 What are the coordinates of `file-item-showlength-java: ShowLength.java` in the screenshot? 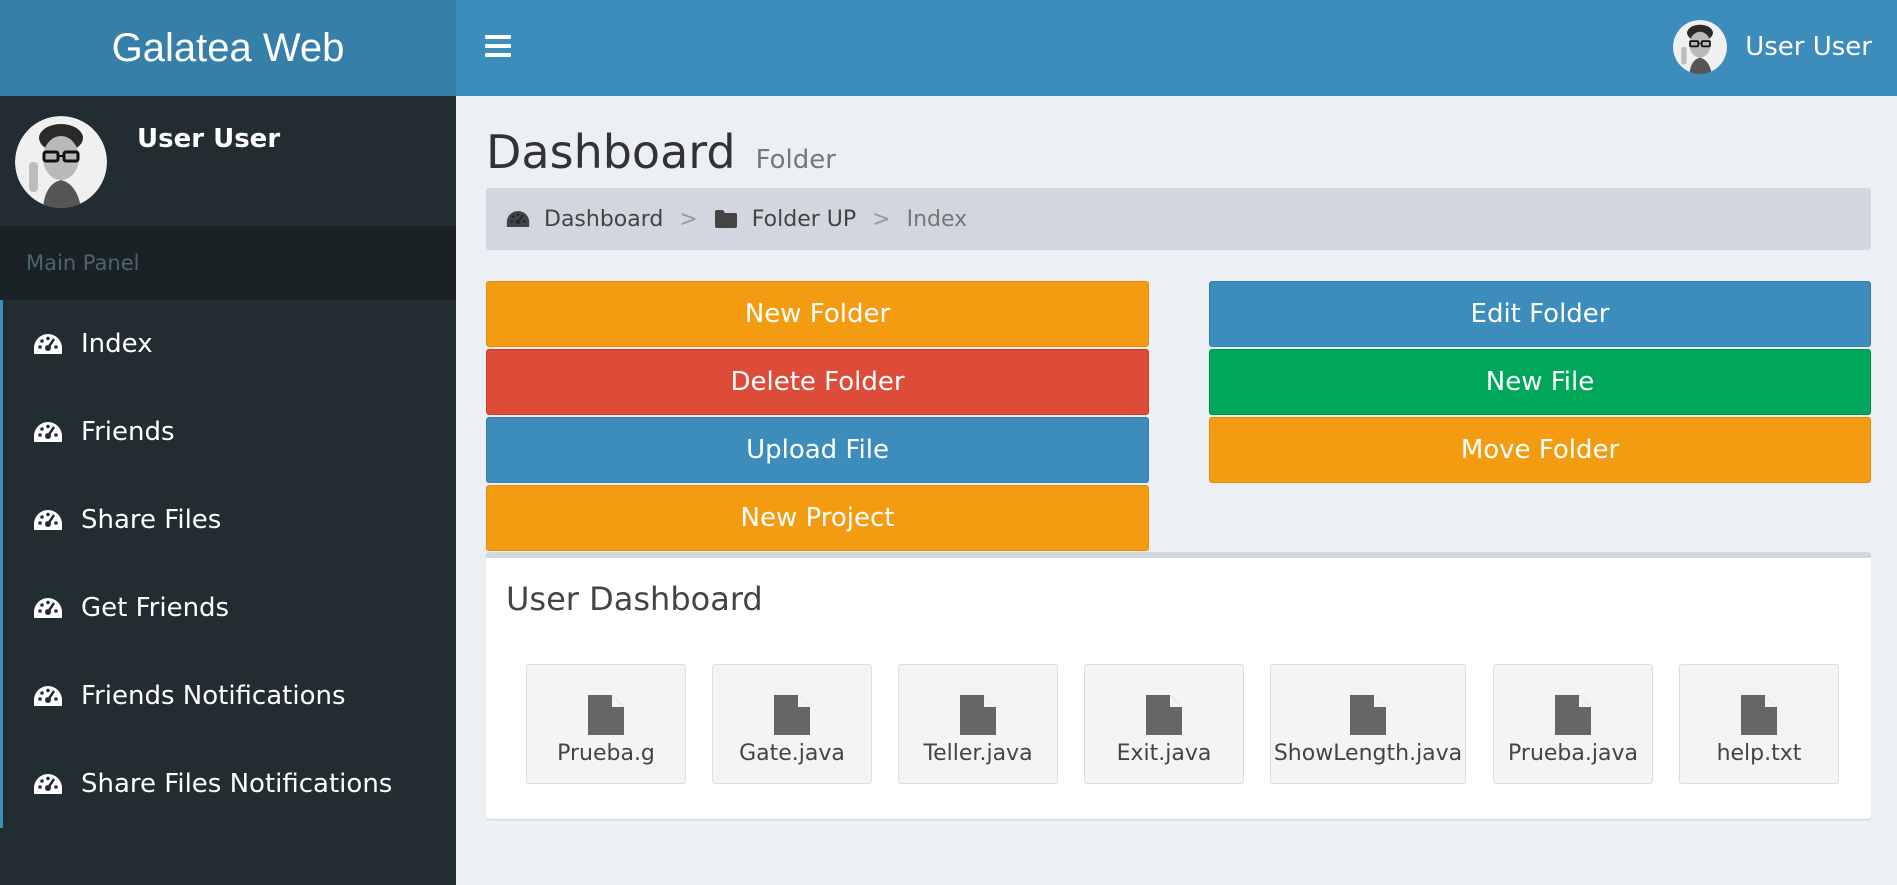 It's located at (1368, 724).